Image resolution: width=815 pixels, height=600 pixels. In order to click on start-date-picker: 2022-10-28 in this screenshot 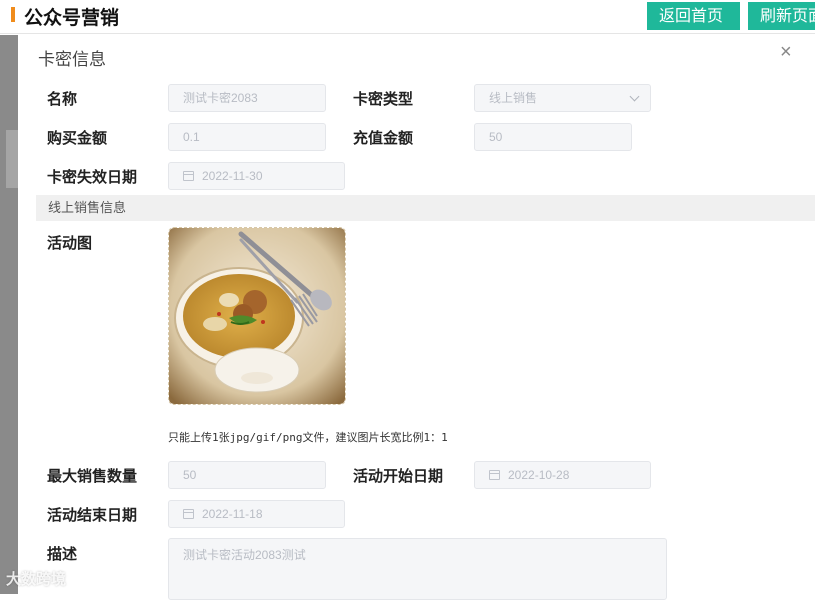, I will do `click(562, 475)`.